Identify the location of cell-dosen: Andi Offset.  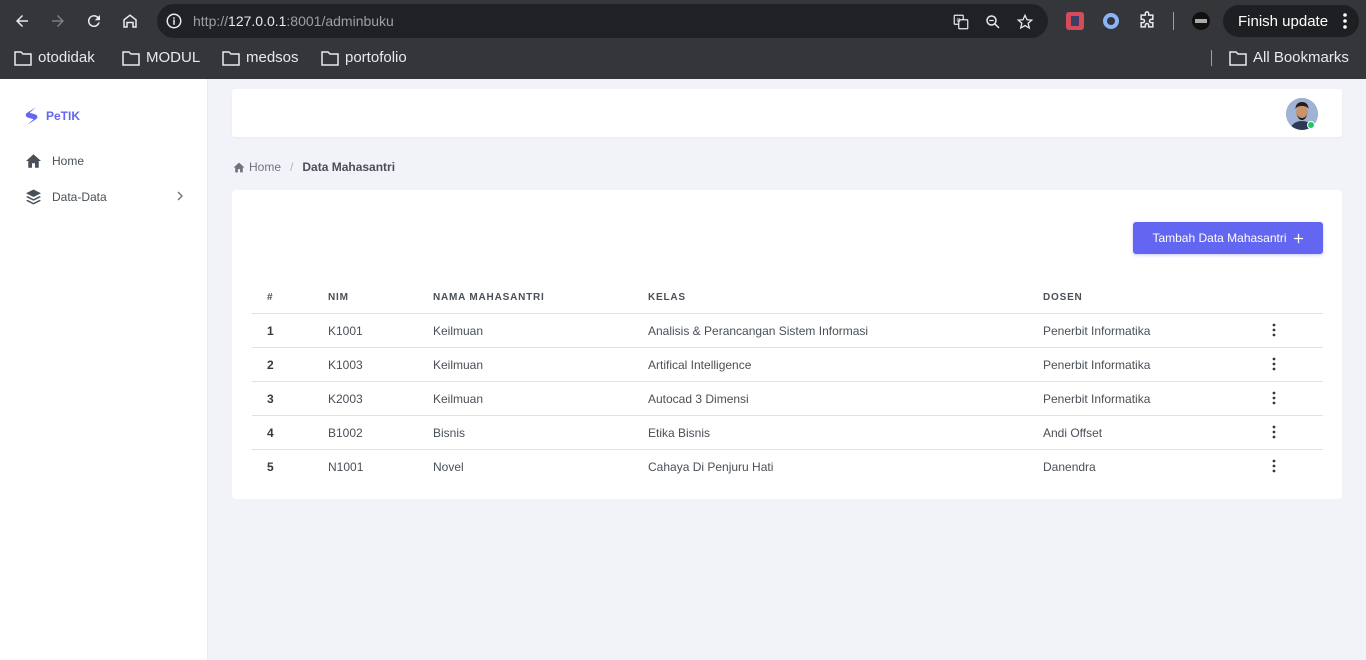
(1073, 433).